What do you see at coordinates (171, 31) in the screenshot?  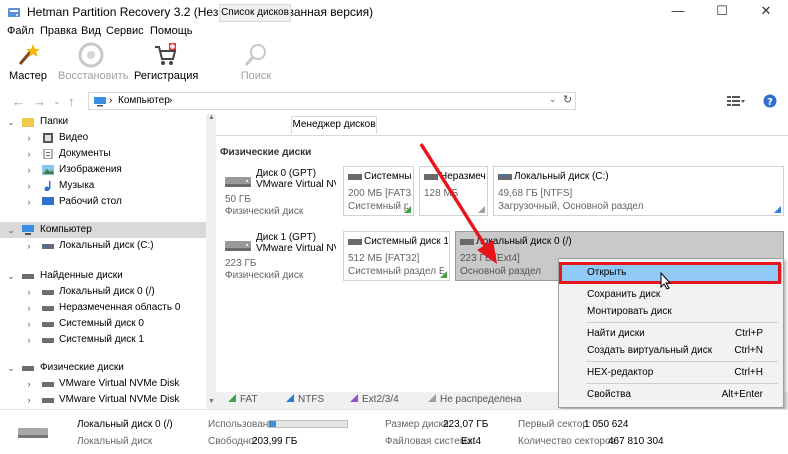 I see `menu-help: Помощь` at bounding box center [171, 31].